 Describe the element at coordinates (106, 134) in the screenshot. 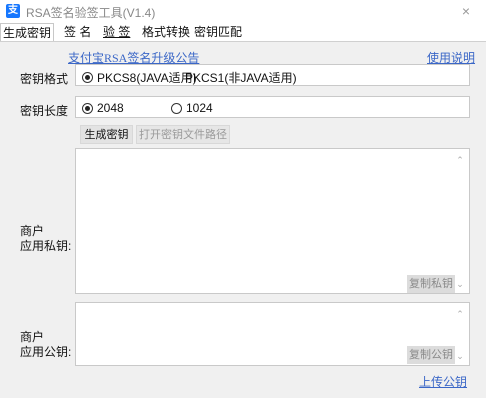

I see `generate-key-button: 生成密钥` at that location.